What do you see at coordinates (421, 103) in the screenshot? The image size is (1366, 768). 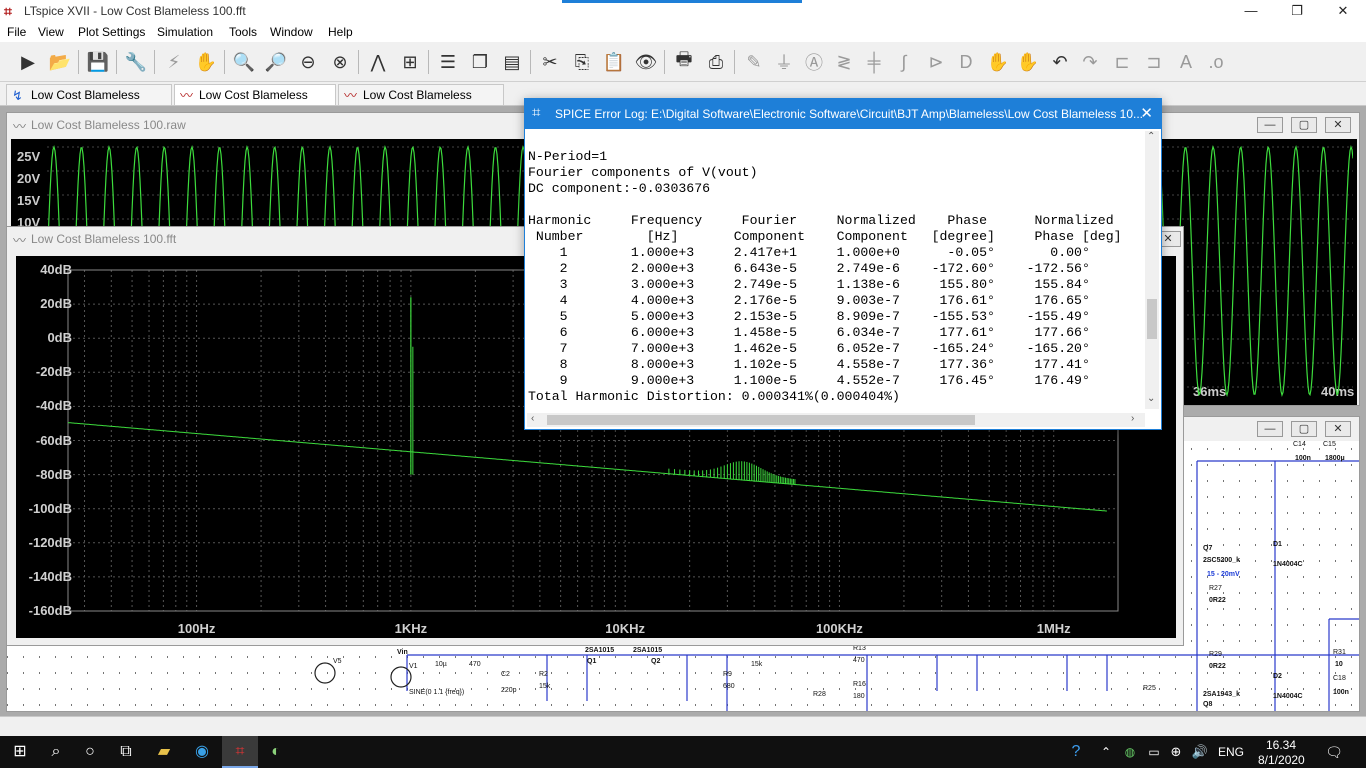 I see `tab-raw: 〰 Low Cost Blameless 100.raw` at bounding box center [421, 103].